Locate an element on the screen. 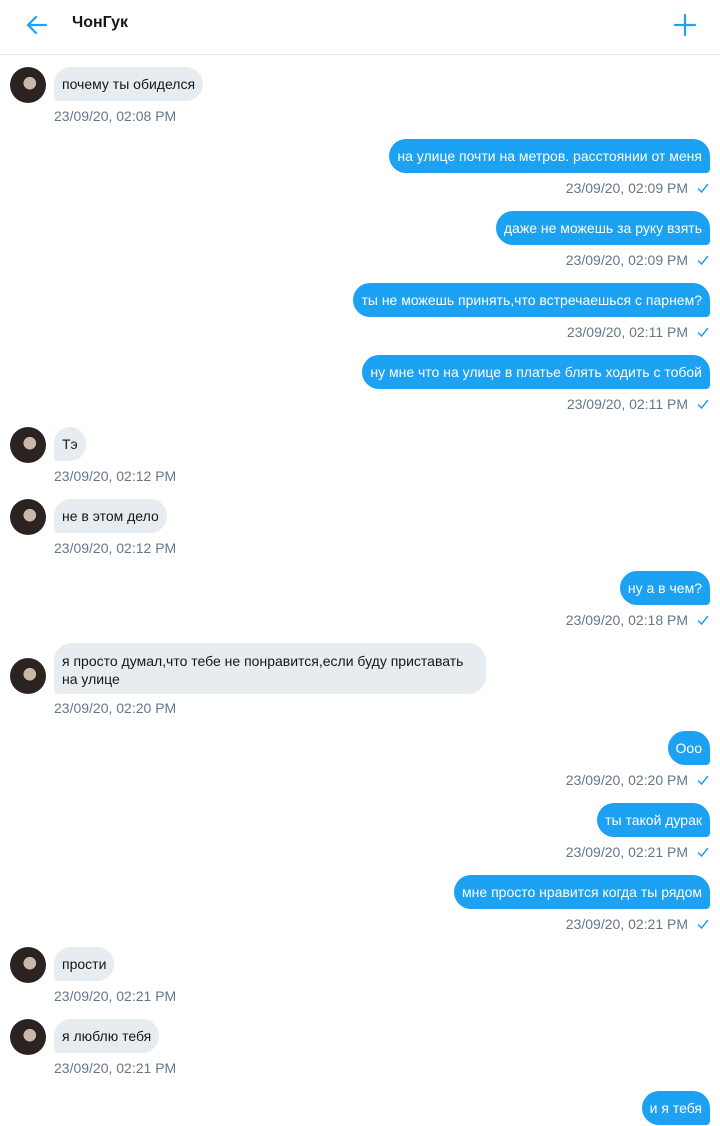  message-bubble-outgoing: ну а в чем? is located at coordinates (664, 588).